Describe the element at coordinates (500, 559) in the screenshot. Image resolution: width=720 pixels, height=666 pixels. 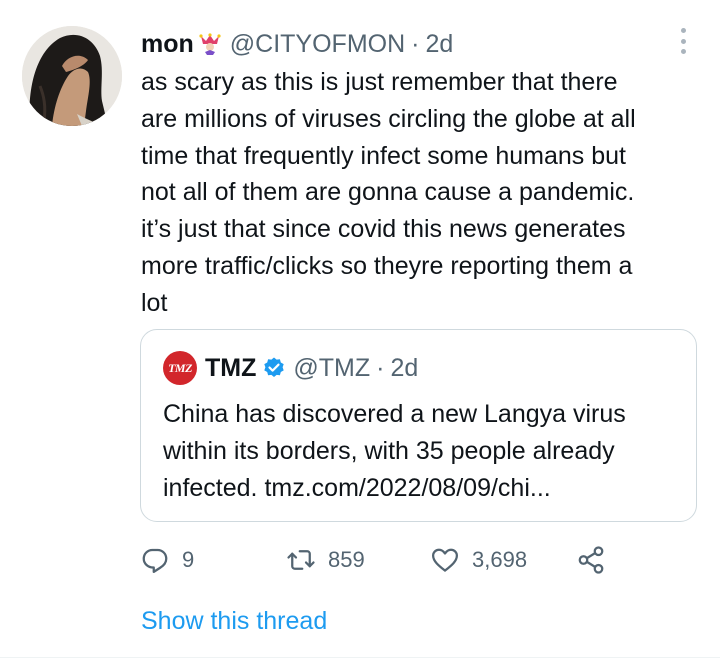
I see `like-count: 3,698` at that location.